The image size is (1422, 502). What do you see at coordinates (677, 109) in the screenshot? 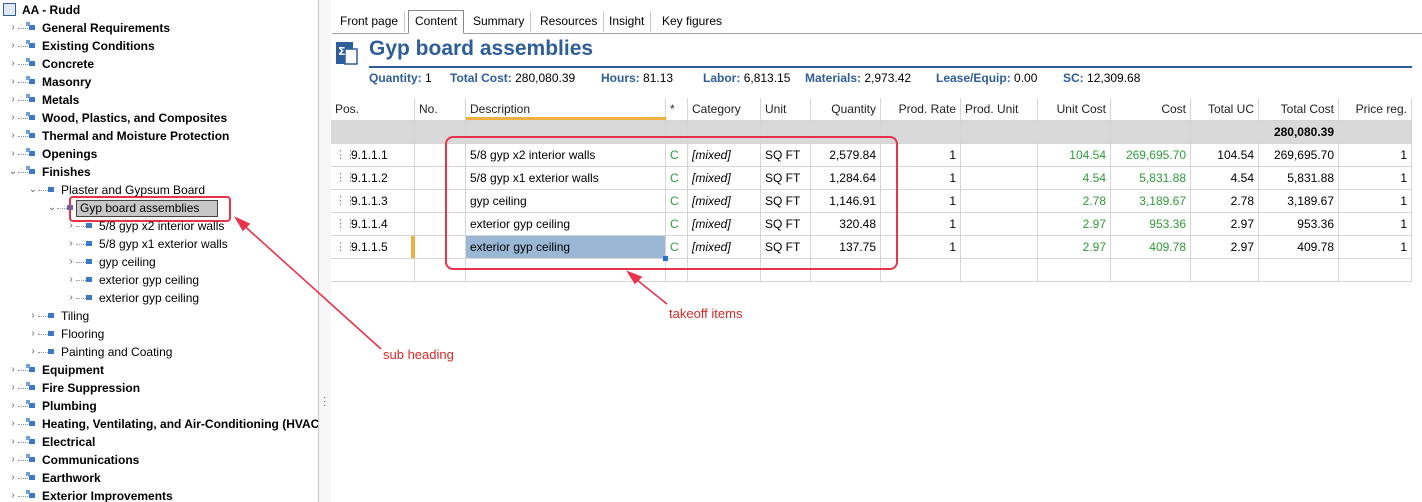
I see `column-header: *` at bounding box center [677, 109].